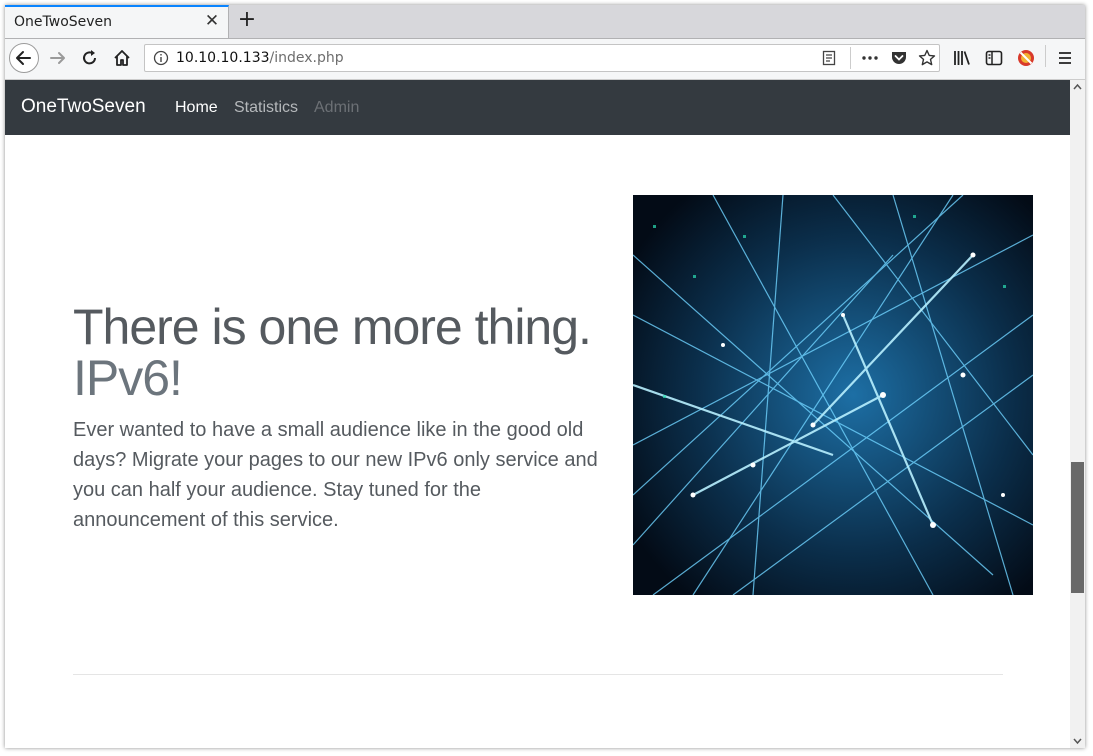 This screenshot has height=756, width=1093. What do you see at coordinates (161, 58) in the screenshot?
I see `site-info-icon` at bounding box center [161, 58].